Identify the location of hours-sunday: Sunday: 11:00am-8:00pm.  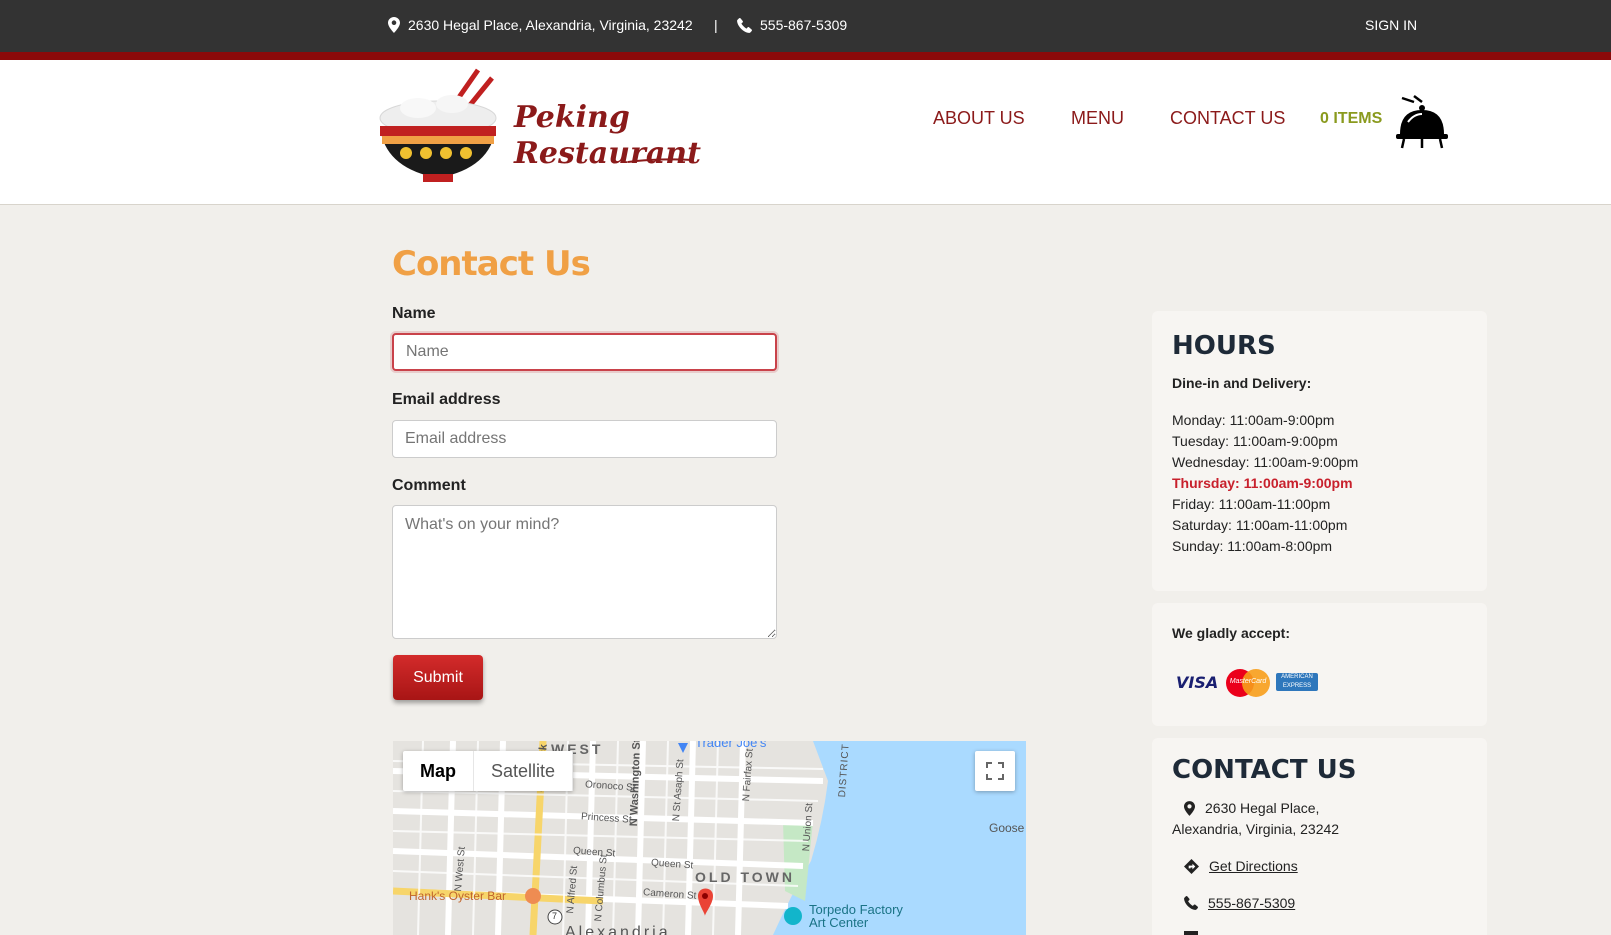
(1252, 546).